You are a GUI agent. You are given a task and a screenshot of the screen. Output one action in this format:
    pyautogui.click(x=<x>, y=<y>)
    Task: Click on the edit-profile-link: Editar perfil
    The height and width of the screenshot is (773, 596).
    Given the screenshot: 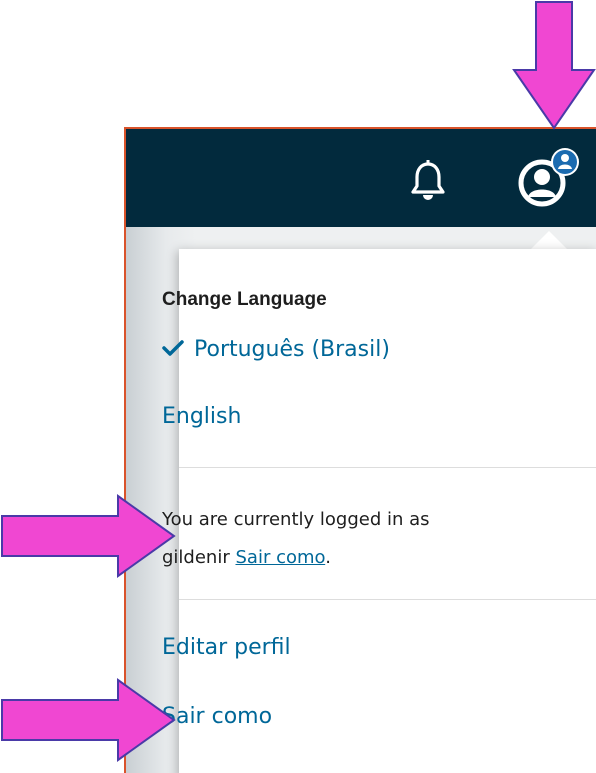 What is the action you would take?
    pyautogui.click(x=226, y=647)
    